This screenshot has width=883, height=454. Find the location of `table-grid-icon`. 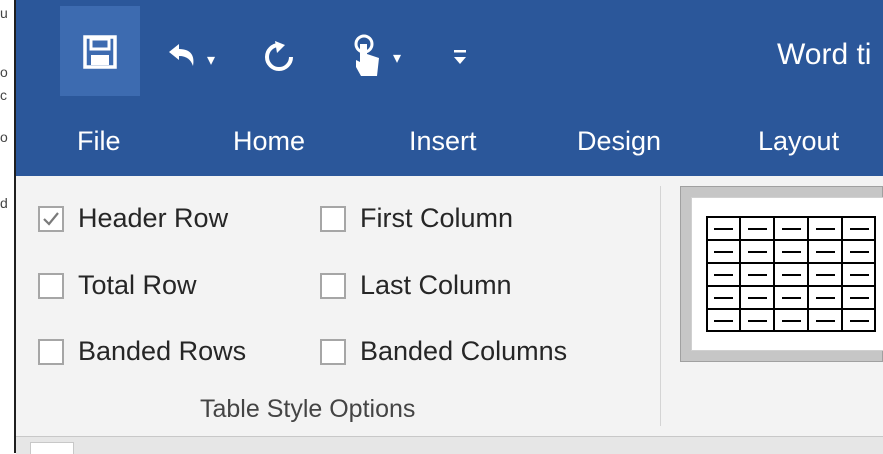

table-grid-icon is located at coordinates (791, 274).